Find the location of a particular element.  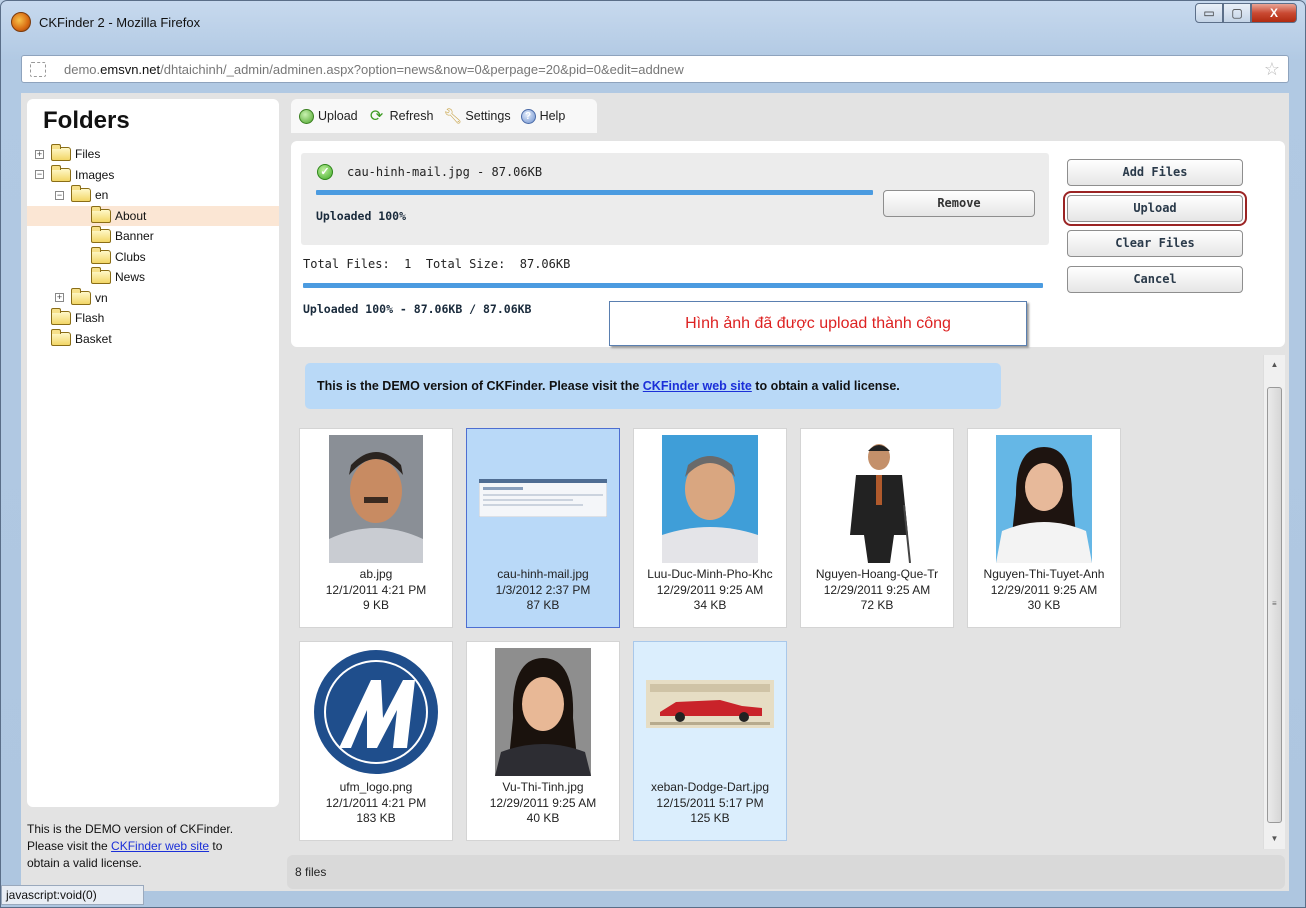

toolbar-help-button: ? Help is located at coordinates (542, 116).